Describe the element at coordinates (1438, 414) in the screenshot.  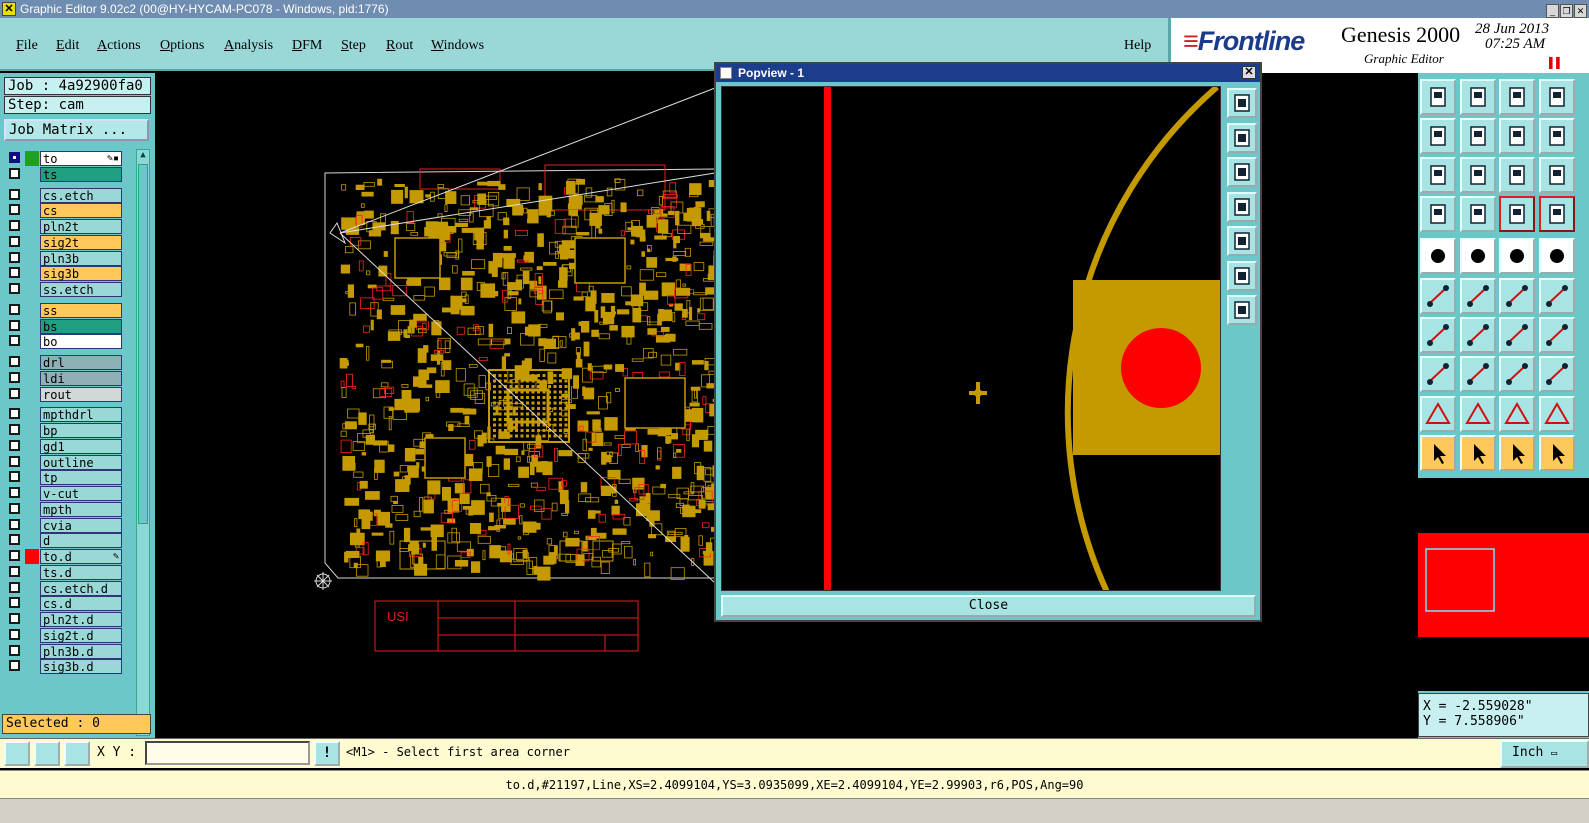
I see `triangle-icon` at that location.